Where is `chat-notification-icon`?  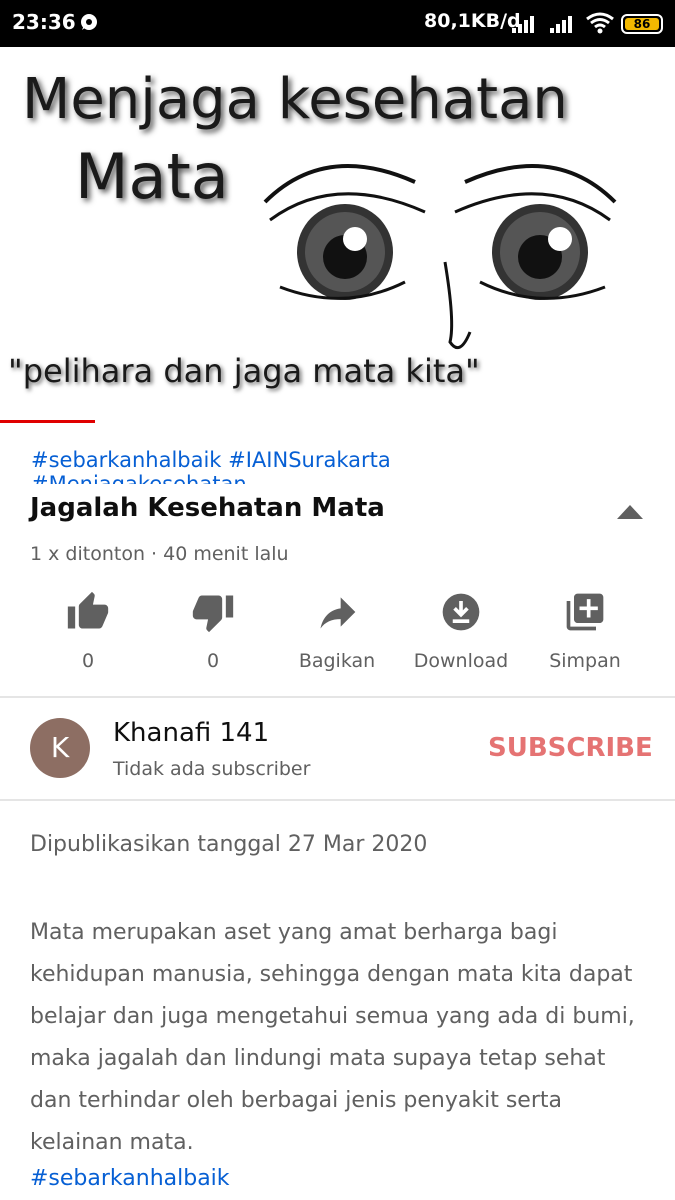 chat-notification-icon is located at coordinates (89, 22).